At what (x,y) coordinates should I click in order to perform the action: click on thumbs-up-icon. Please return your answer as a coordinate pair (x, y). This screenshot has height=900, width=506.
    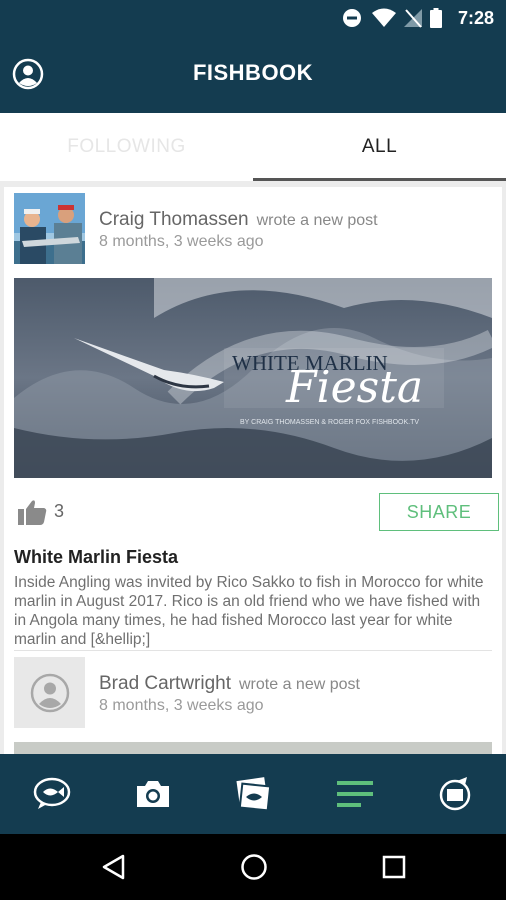
    Looking at the image, I should click on (33, 514).